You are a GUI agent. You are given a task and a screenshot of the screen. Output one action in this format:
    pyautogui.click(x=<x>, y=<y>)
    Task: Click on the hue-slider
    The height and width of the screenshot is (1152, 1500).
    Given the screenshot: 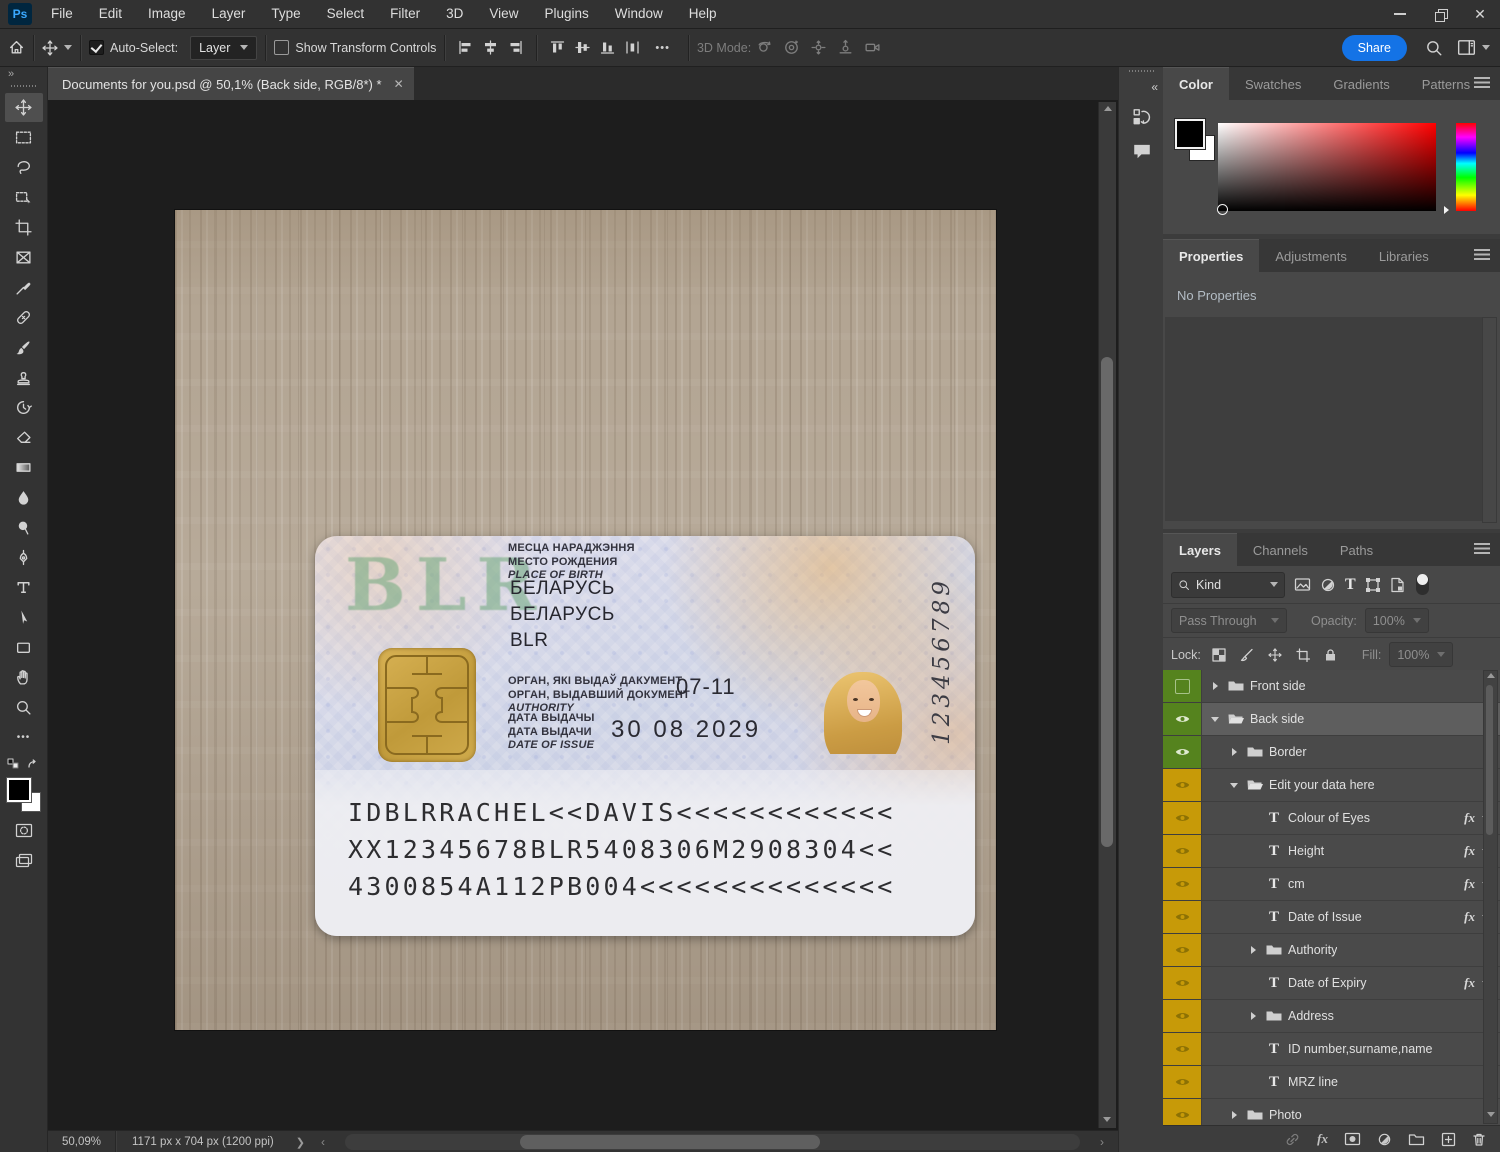 What is the action you would take?
    pyautogui.click(x=1466, y=167)
    